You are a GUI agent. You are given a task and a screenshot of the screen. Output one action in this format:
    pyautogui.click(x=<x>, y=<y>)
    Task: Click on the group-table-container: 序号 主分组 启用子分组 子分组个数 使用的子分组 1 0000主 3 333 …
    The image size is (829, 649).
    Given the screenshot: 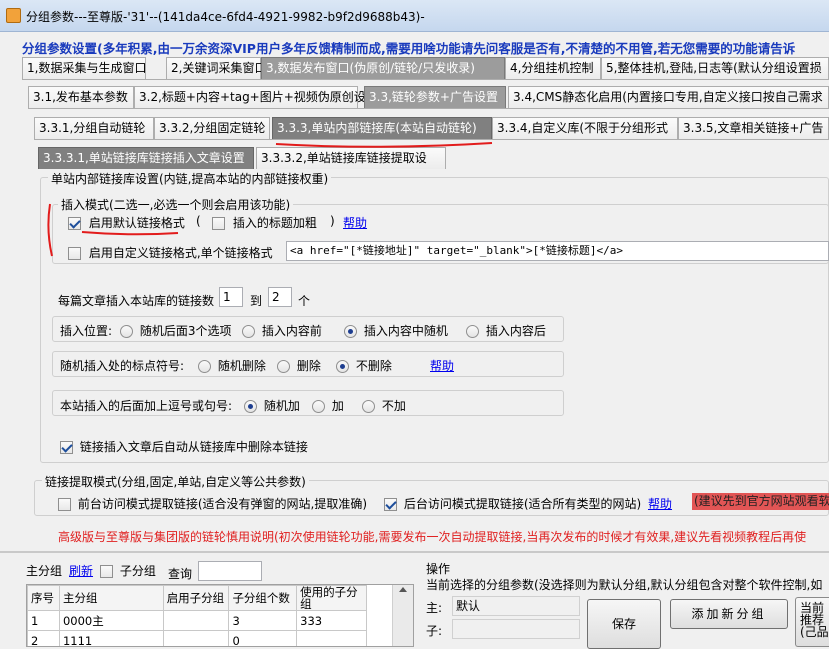 What is the action you would take?
    pyautogui.click(x=220, y=615)
    